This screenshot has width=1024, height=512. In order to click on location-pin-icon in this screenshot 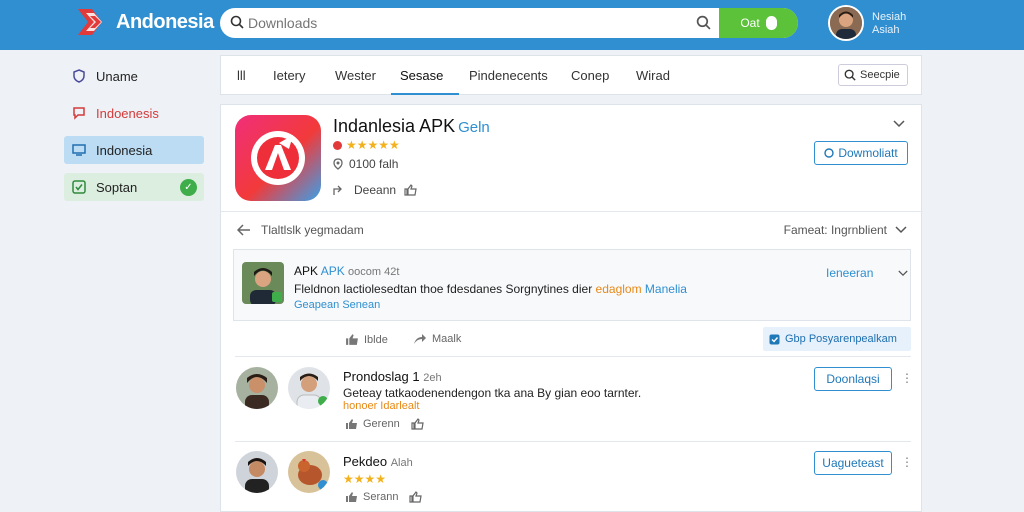, I will do `click(338, 164)`.